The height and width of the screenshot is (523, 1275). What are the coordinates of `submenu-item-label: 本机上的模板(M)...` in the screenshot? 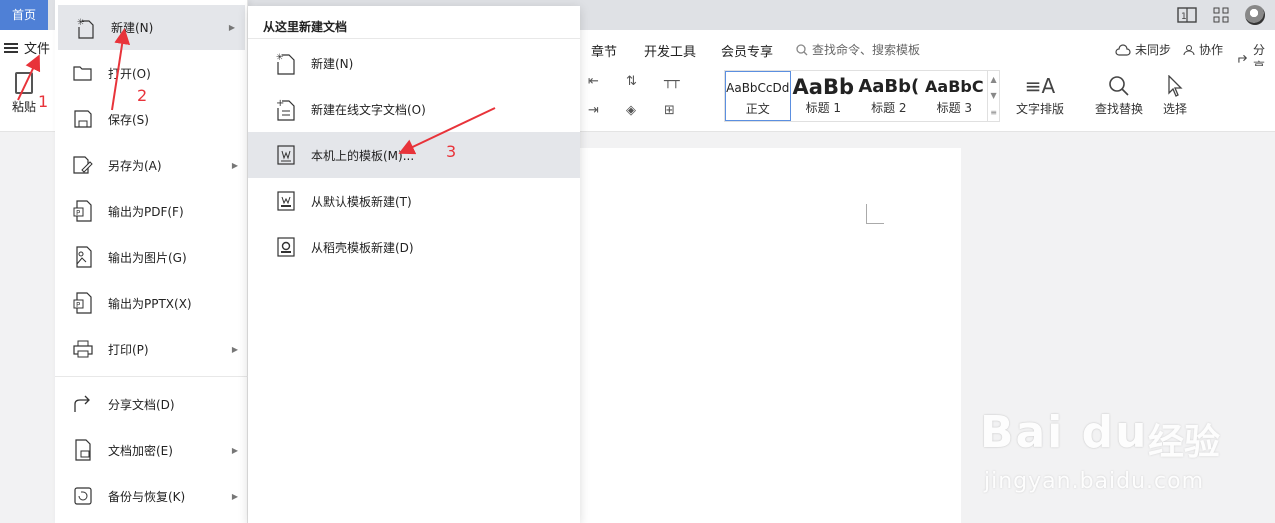 It's located at (363, 155).